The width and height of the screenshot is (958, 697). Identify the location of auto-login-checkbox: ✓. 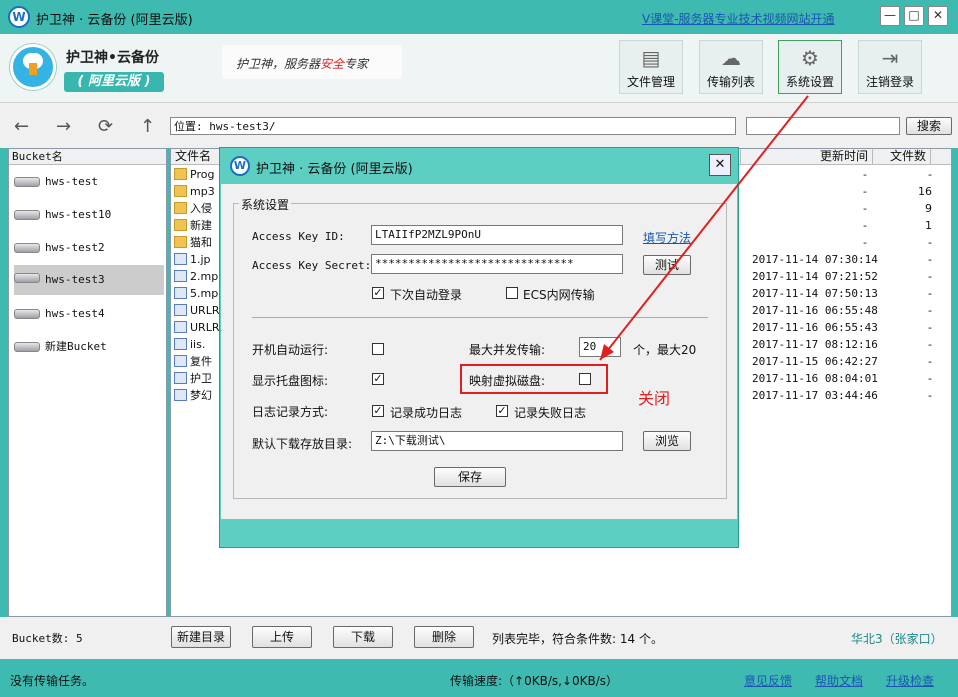
(378, 293).